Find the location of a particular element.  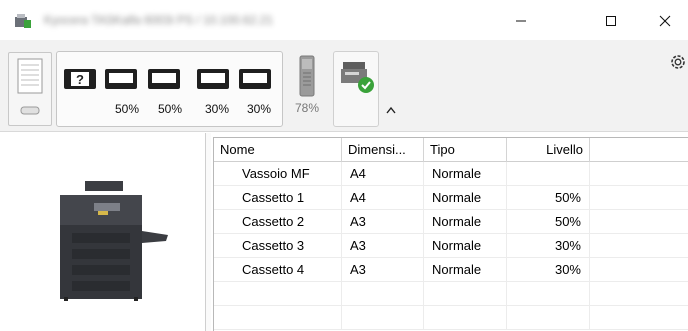

cell-name: Cassetto 3 is located at coordinates (278, 246).